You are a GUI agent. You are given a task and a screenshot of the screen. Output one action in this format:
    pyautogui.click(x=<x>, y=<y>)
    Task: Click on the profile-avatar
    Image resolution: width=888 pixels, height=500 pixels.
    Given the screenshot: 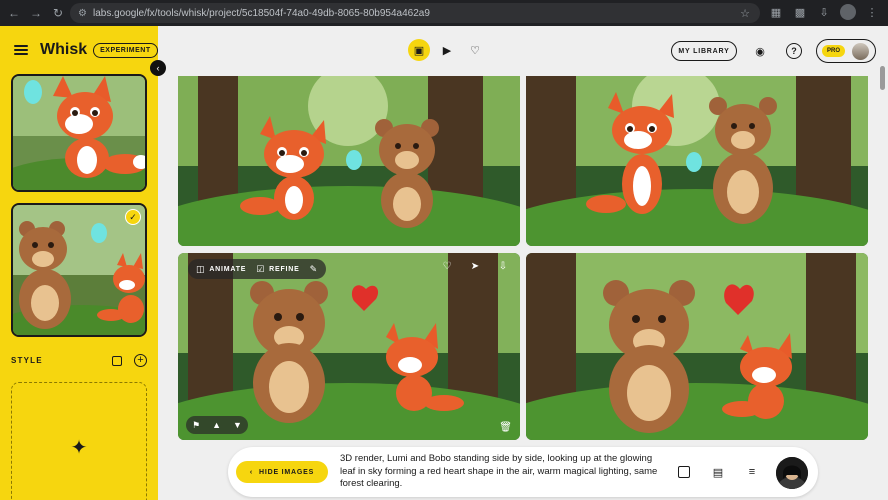 What is the action you would take?
    pyautogui.click(x=848, y=12)
    